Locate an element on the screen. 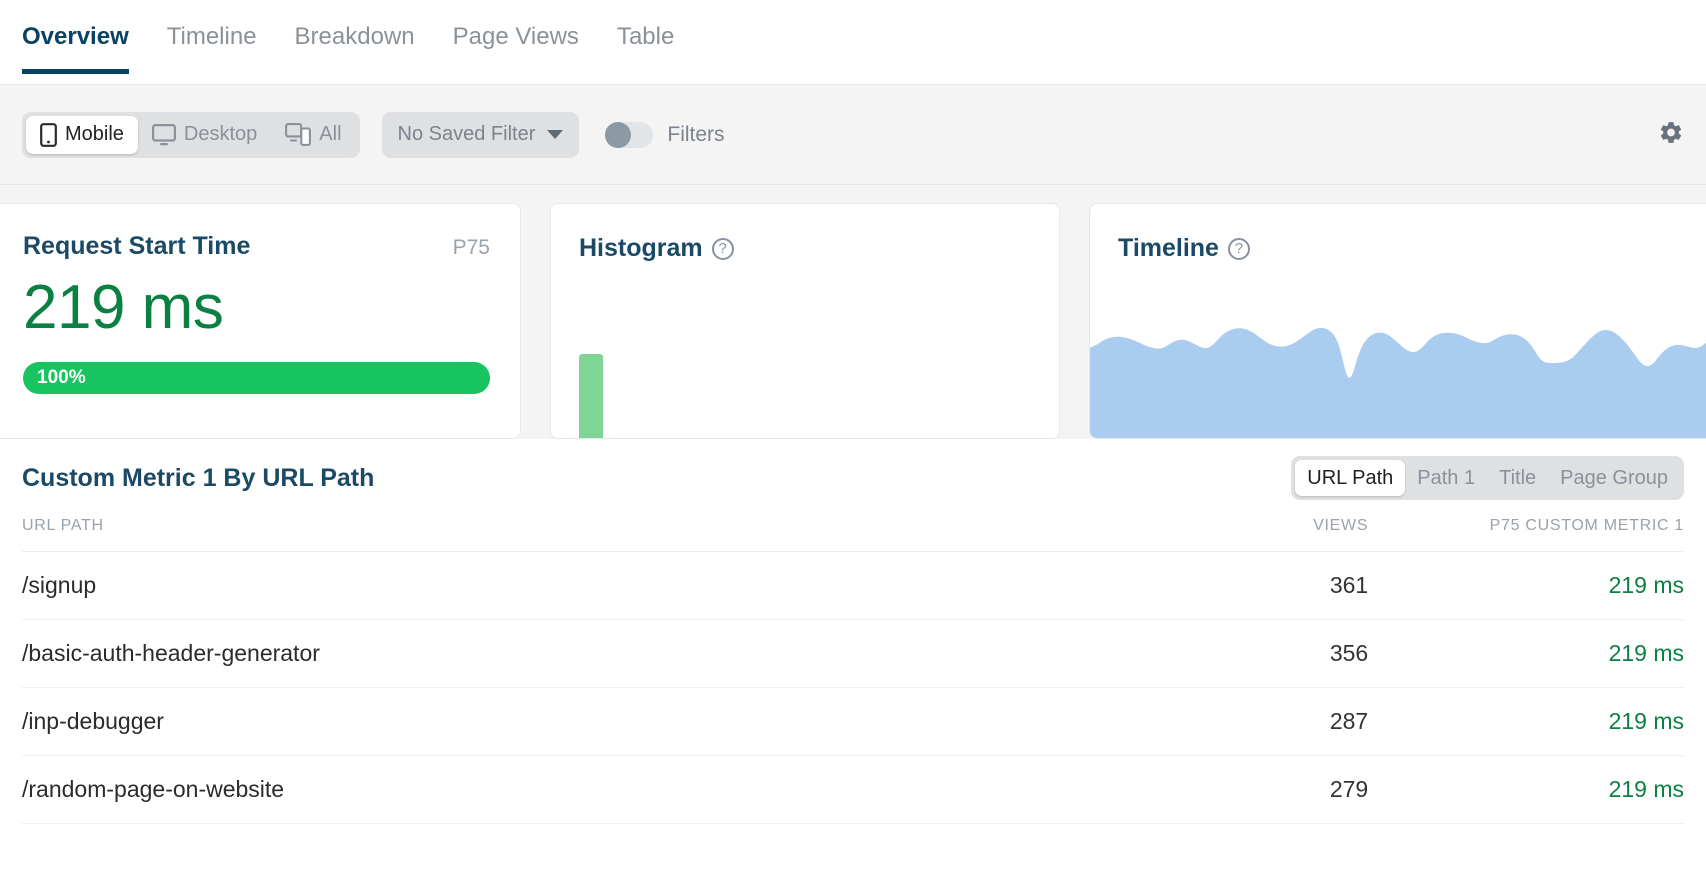 The height and width of the screenshot is (896, 1706). table-header: URL PATH VIEWS P75 CUSTOM METRIC 1 is located at coordinates (853, 534).